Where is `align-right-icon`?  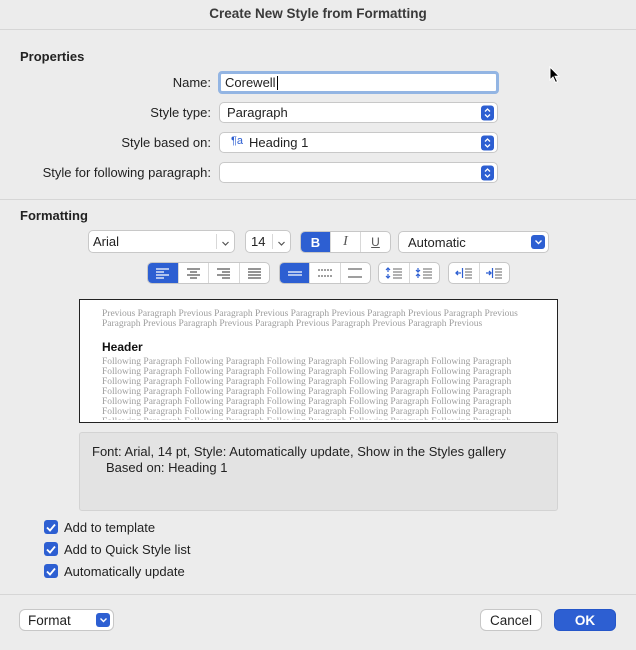 align-right-icon is located at coordinates (224, 273).